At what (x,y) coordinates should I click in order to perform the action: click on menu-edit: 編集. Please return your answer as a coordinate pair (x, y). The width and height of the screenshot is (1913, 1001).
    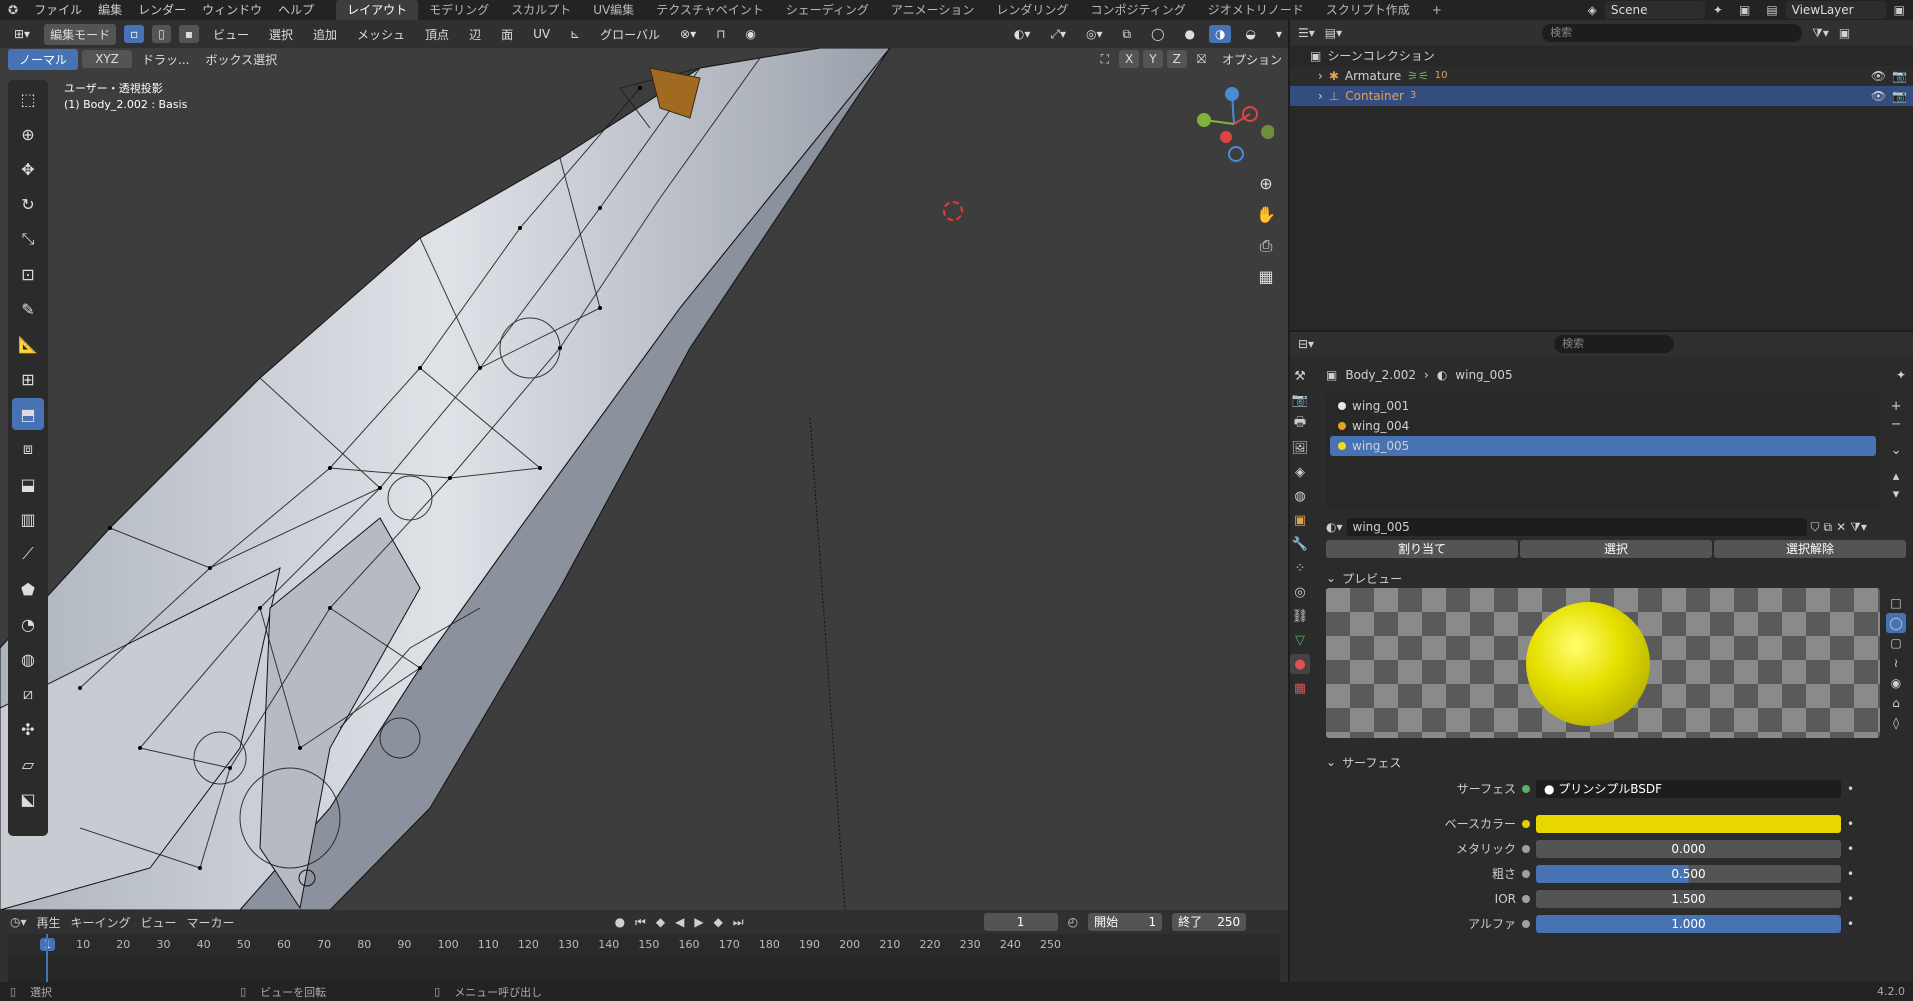
    Looking at the image, I should click on (110, 10).